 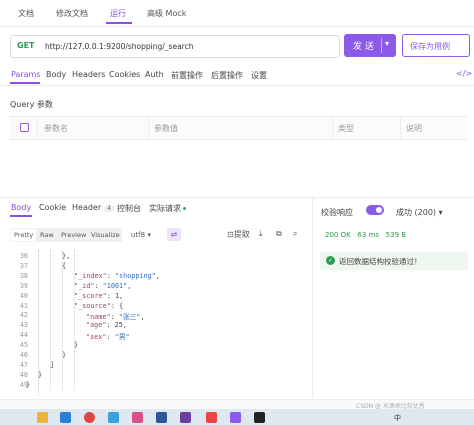 What do you see at coordinates (332, 128) in the screenshot?
I see `column-divider` at bounding box center [332, 128].